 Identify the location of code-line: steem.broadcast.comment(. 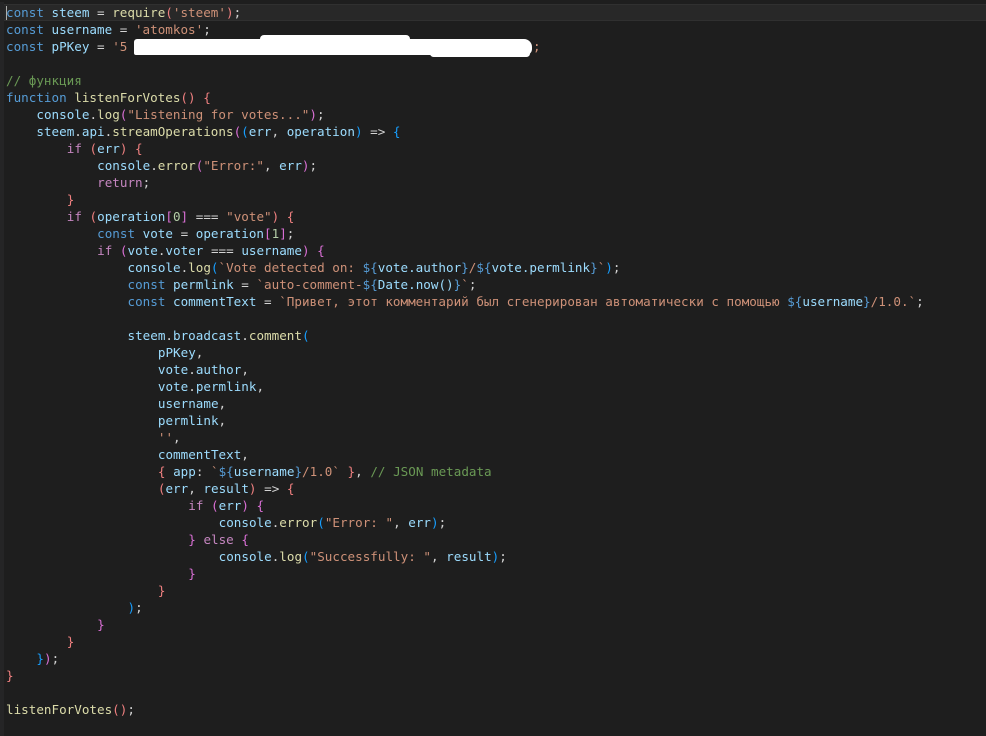
(158, 335).